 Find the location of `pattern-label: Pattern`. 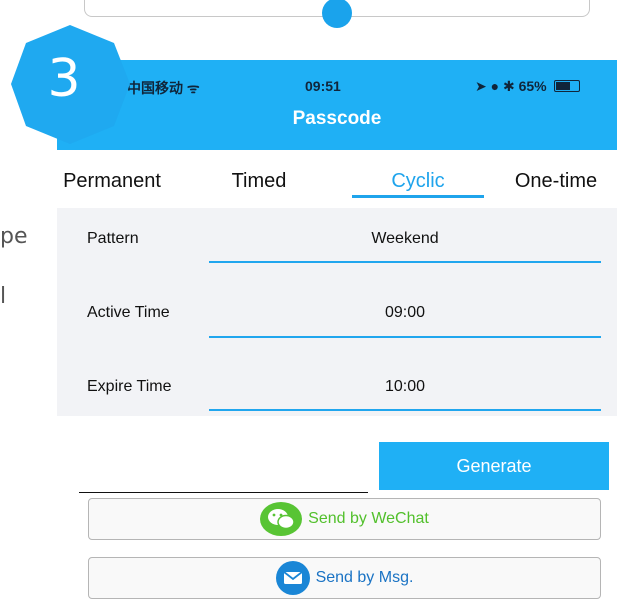

pattern-label: Pattern is located at coordinates (113, 238).